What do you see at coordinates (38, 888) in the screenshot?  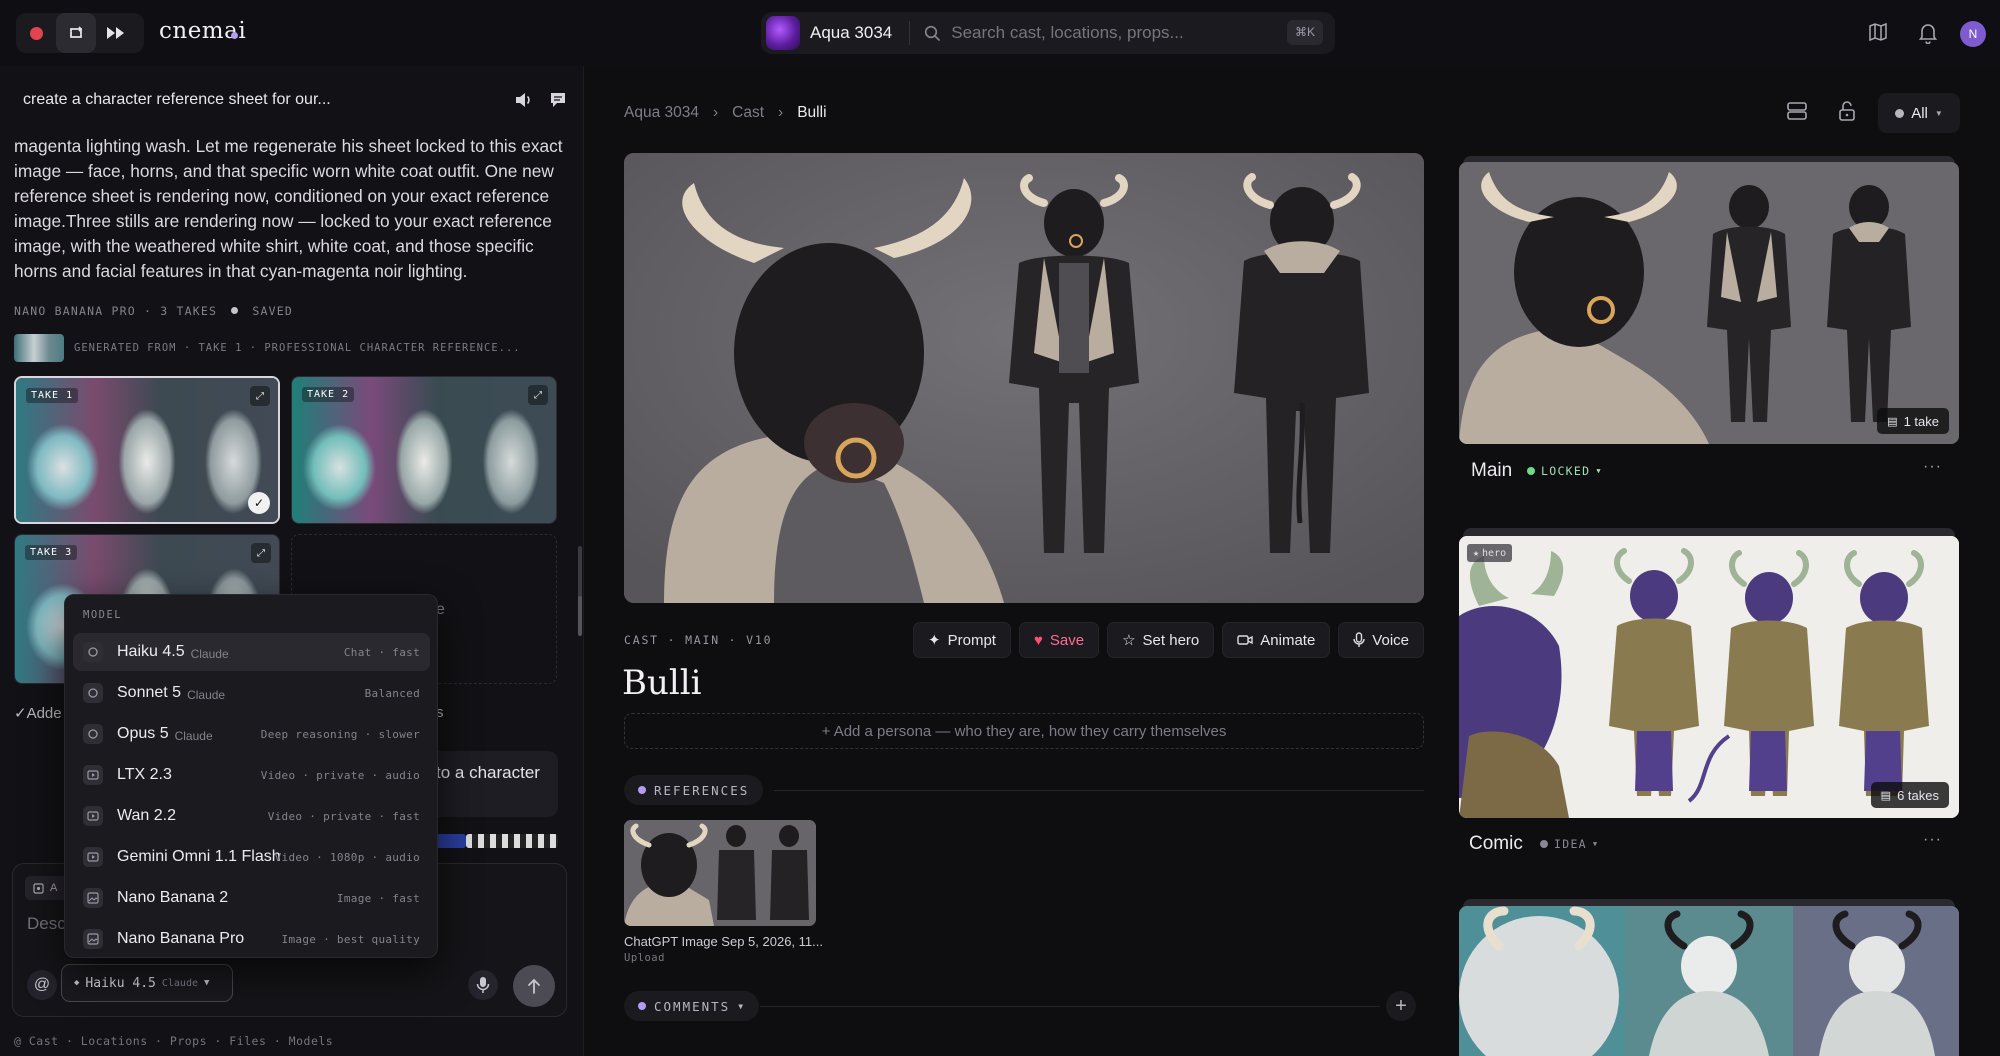 I see `image-icon` at bounding box center [38, 888].